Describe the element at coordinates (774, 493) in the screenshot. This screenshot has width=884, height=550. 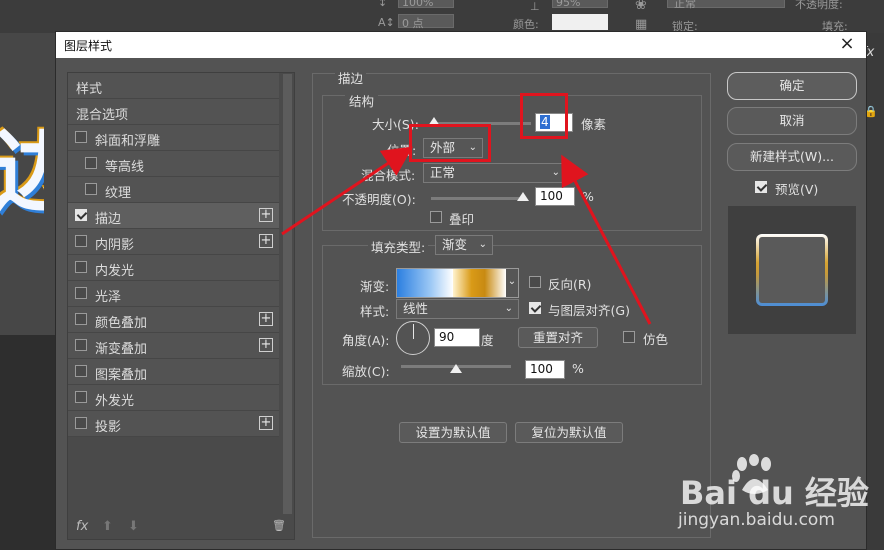
I see `watermark-logo-text: Bai du 经验` at that location.